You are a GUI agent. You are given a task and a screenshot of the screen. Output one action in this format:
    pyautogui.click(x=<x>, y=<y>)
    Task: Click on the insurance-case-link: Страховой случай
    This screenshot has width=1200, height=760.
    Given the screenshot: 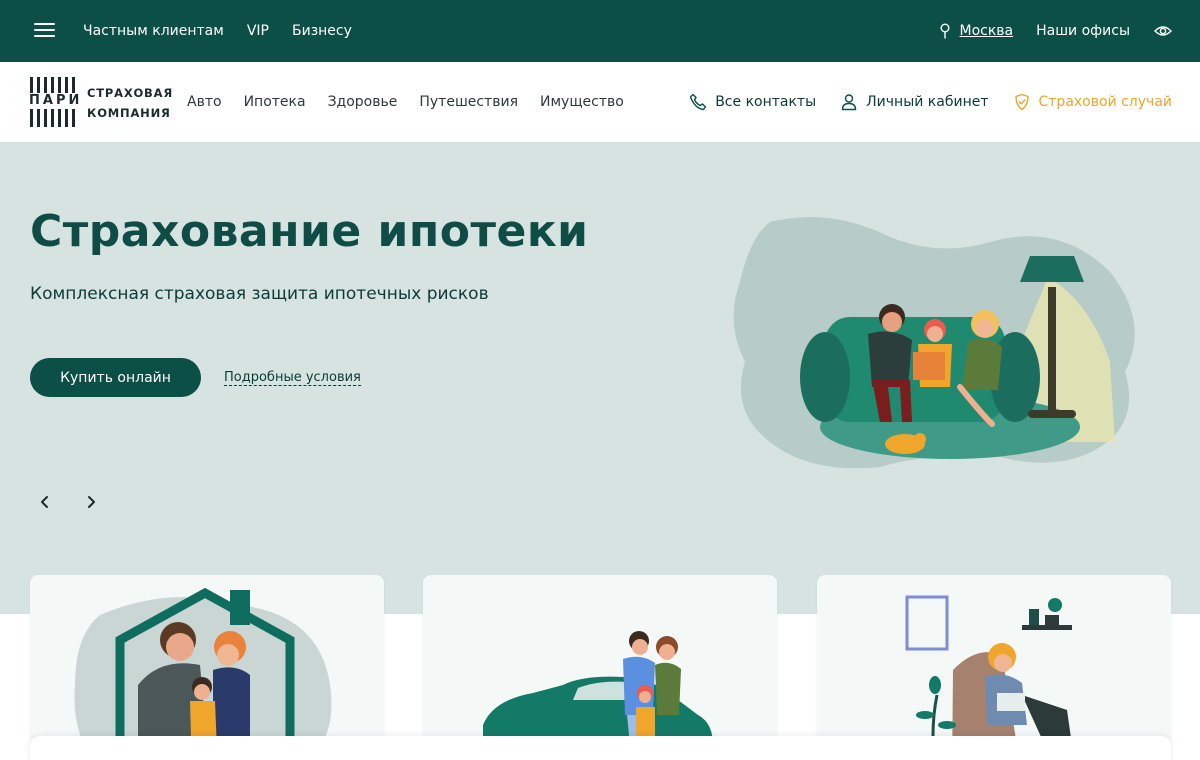 What is the action you would take?
    pyautogui.click(x=1093, y=102)
    